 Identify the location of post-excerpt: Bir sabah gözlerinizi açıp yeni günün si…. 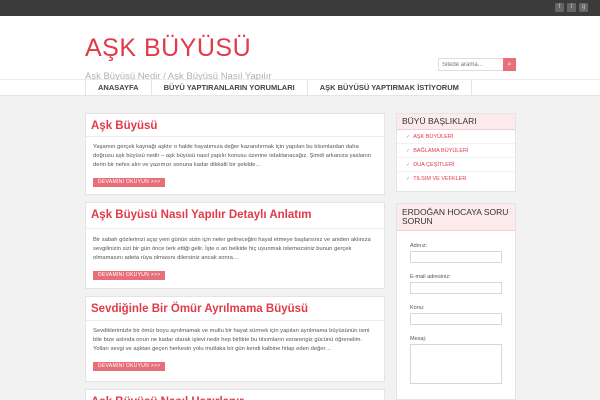
(232, 249).